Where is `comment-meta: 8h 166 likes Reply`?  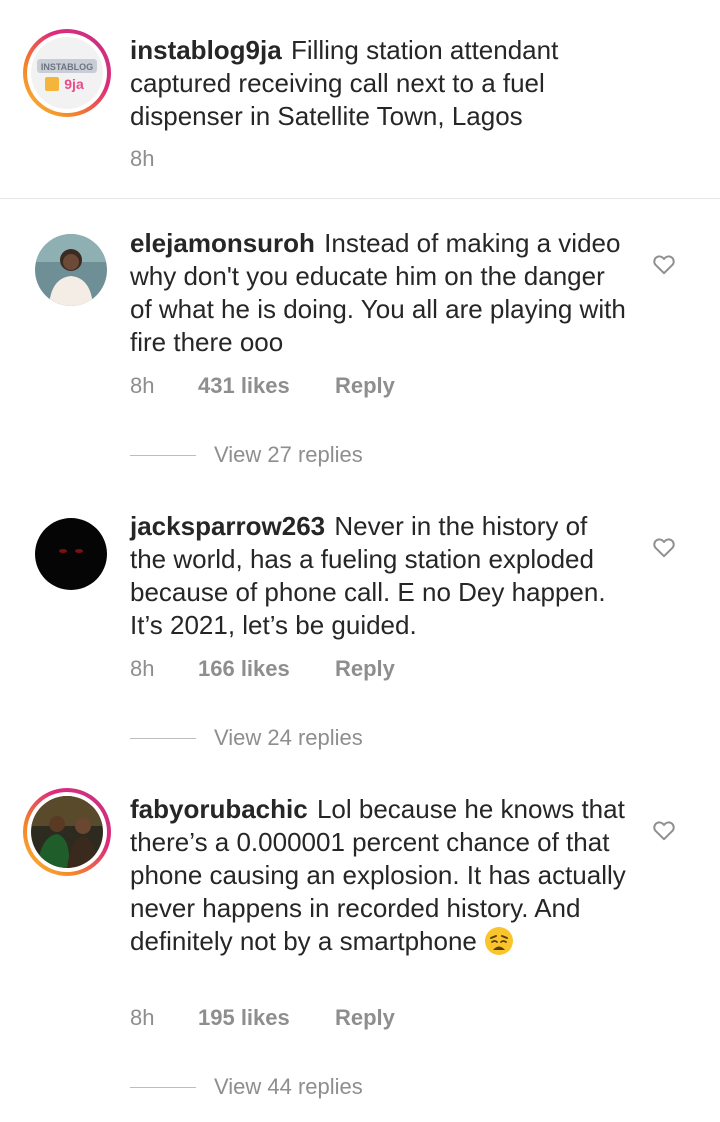 comment-meta: 8h 166 likes Reply is located at coordinates (262, 669).